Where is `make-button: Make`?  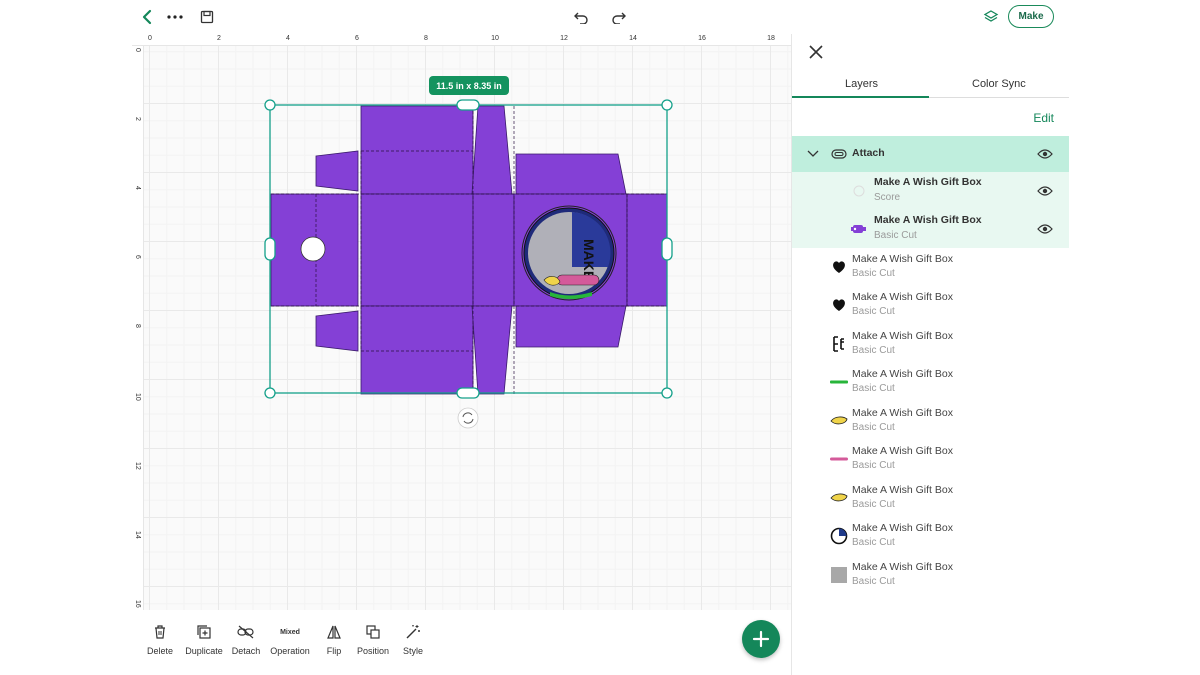
make-button: Make is located at coordinates (1031, 16).